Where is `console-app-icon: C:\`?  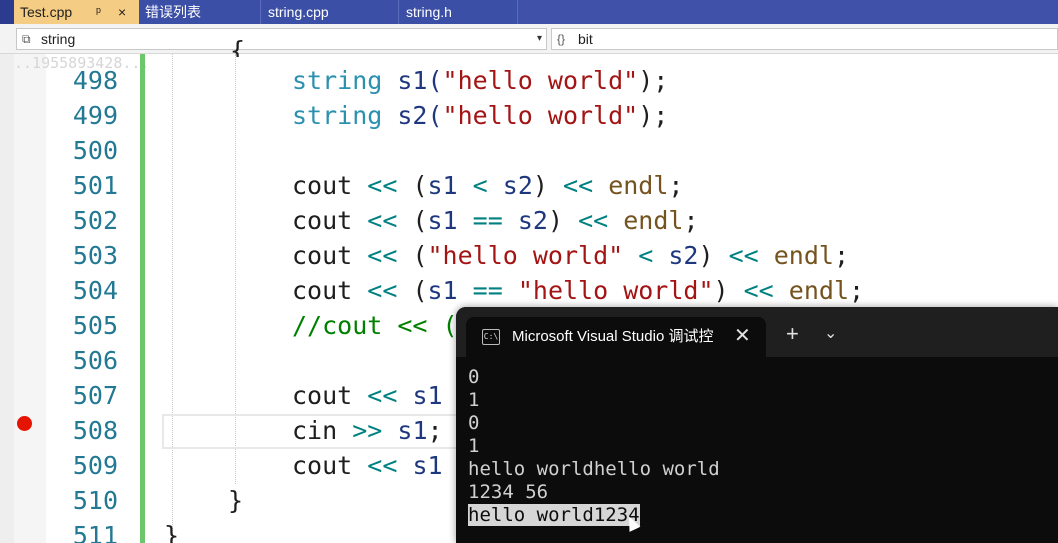
console-app-icon: C:\ is located at coordinates (491, 337).